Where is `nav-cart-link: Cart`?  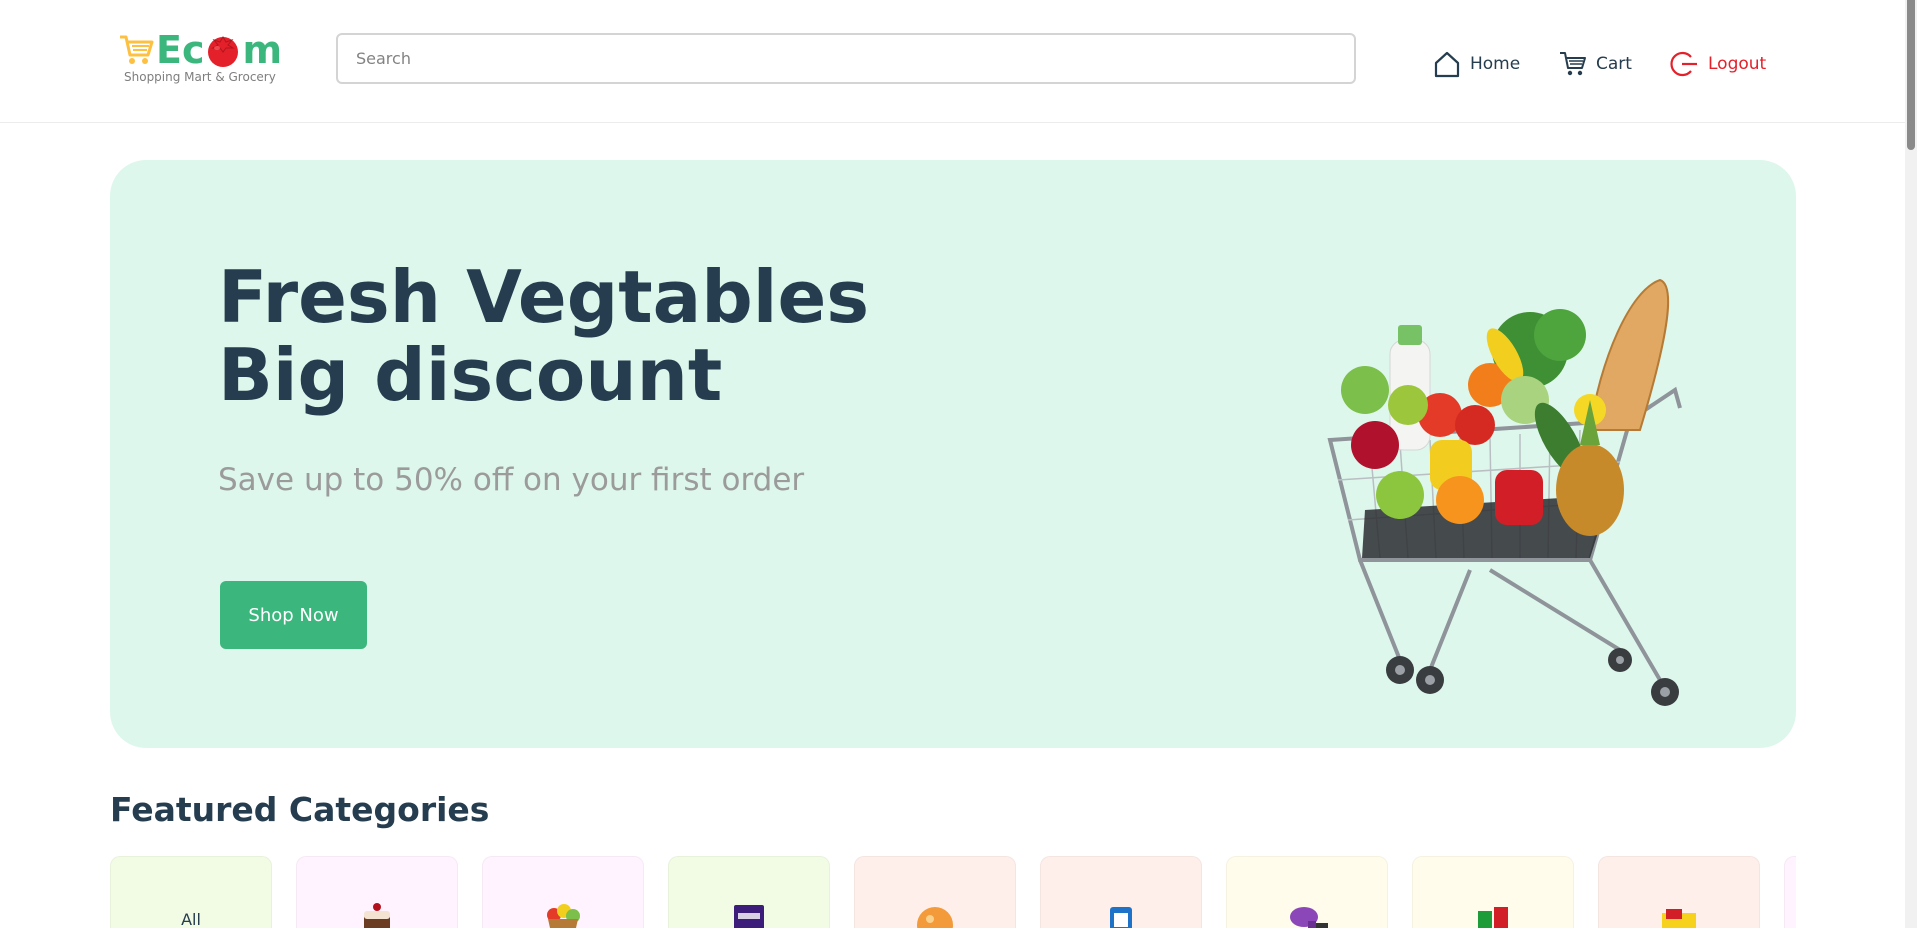 nav-cart-link: Cart is located at coordinates (1595, 64).